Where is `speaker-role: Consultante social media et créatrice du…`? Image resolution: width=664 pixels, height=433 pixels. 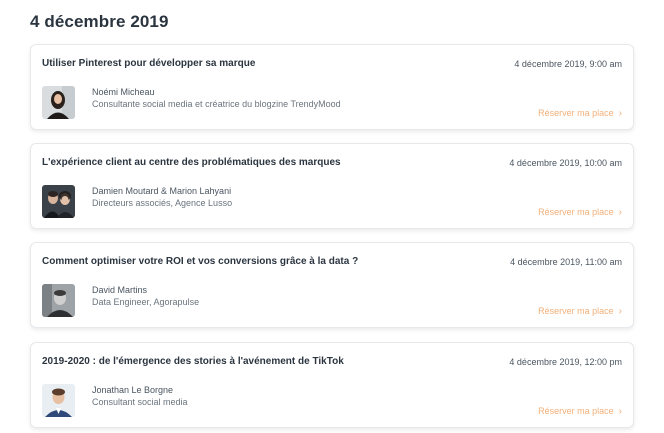 speaker-role: Consultante social media et créatrice du… is located at coordinates (216, 104).